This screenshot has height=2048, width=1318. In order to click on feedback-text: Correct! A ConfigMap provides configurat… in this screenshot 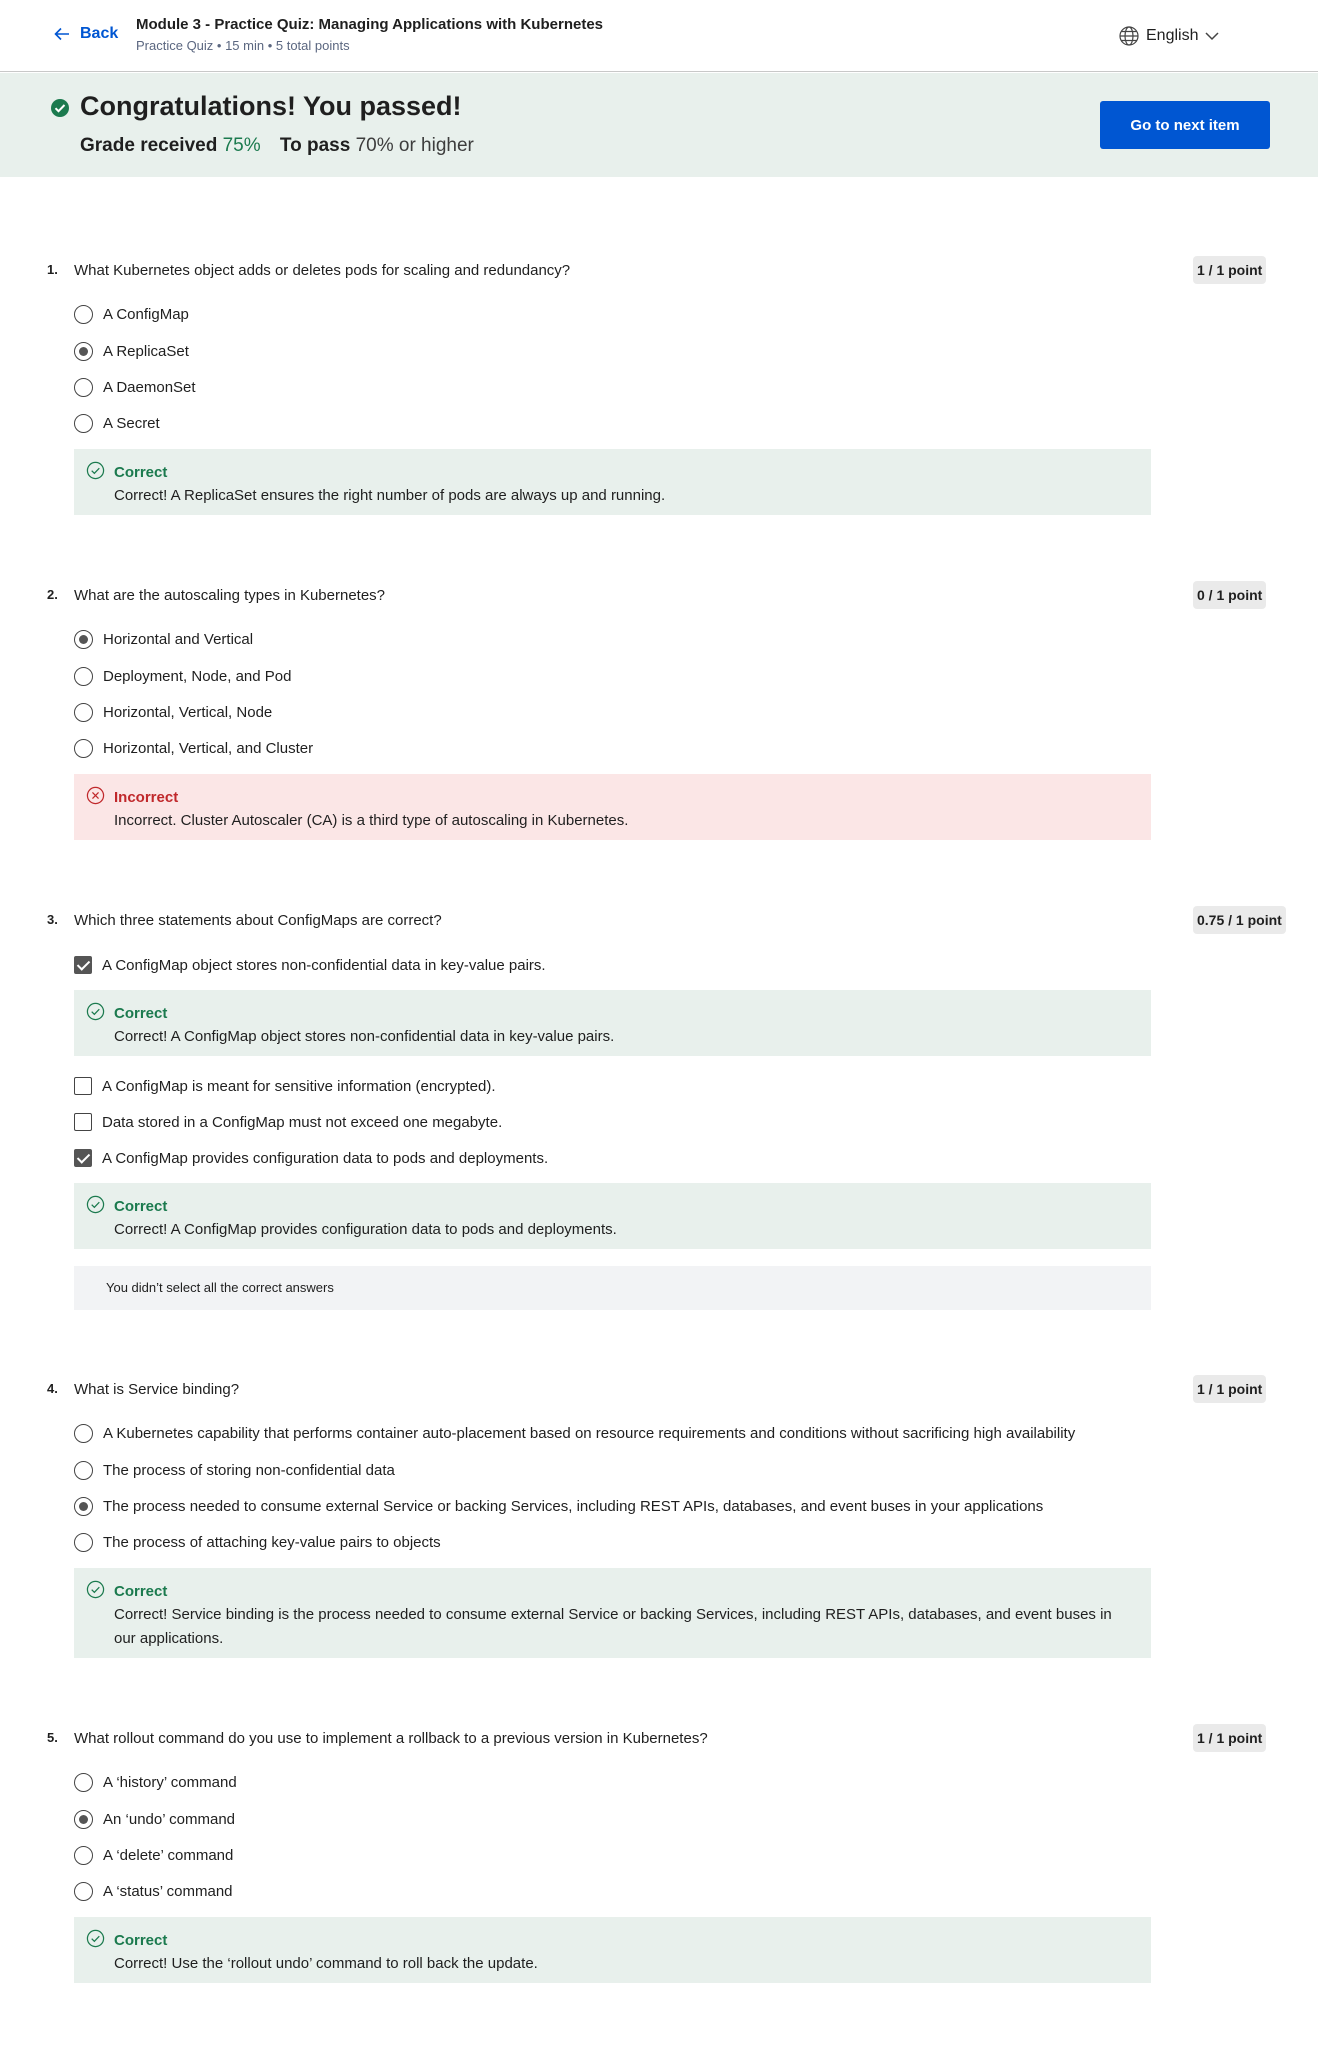, I will do `click(365, 1230)`.